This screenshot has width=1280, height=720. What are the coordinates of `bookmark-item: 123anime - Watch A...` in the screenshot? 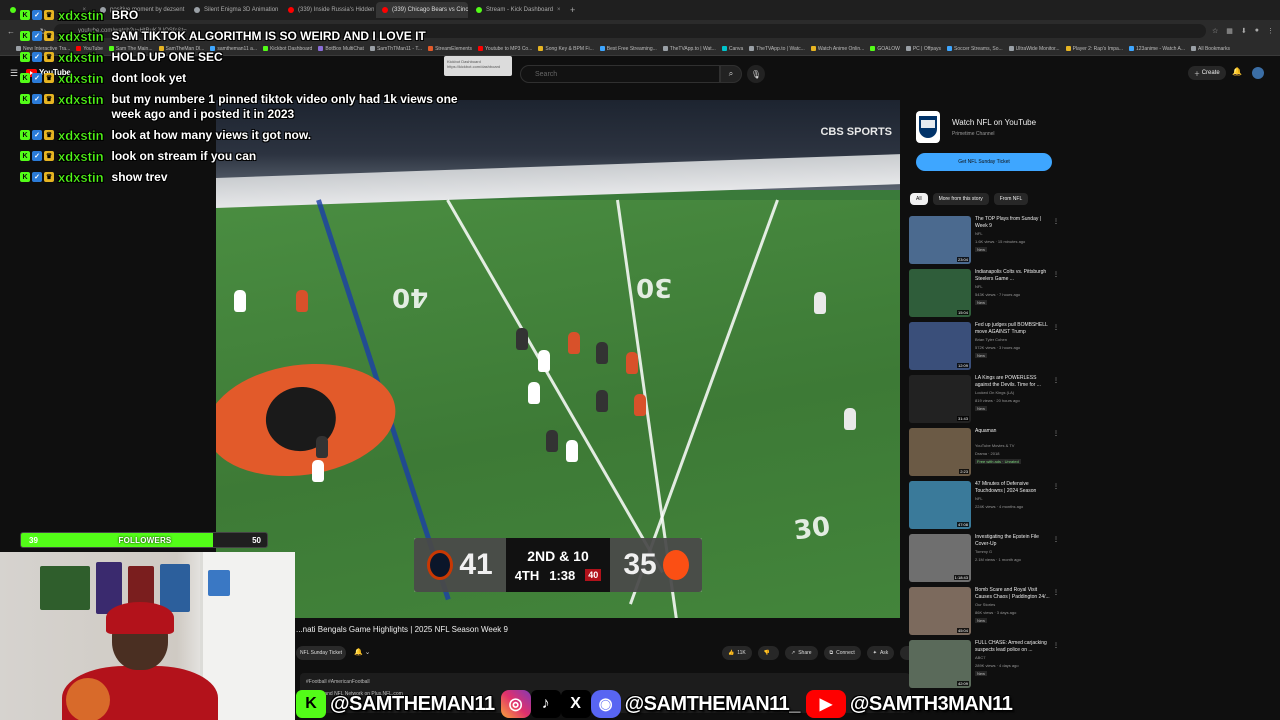 It's located at (1156, 49).